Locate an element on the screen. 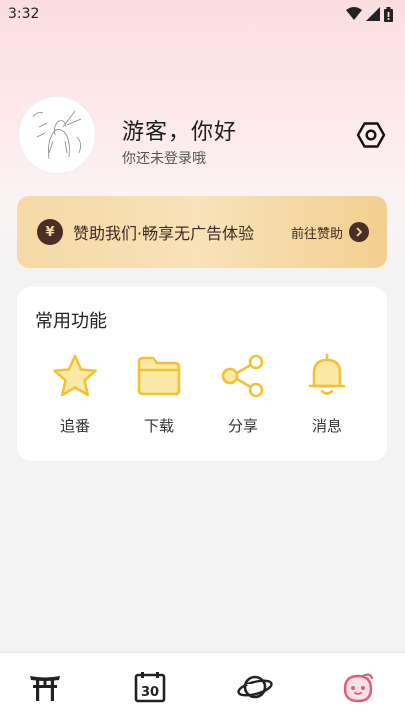 This screenshot has height=720, width=405. common-functions-title: 常用功能 is located at coordinates (71, 321).